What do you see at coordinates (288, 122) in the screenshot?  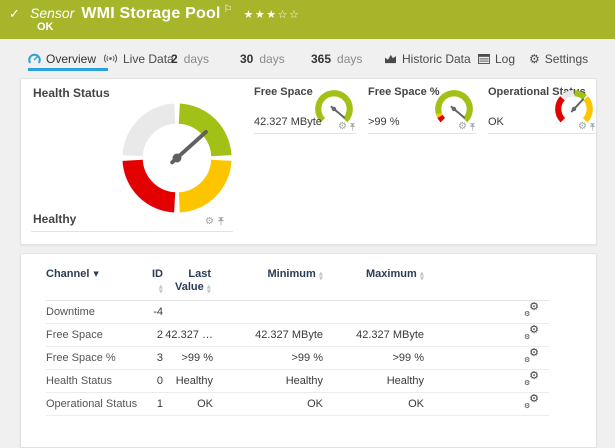 I see `free-space-value: 42.327 MByte` at bounding box center [288, 122].